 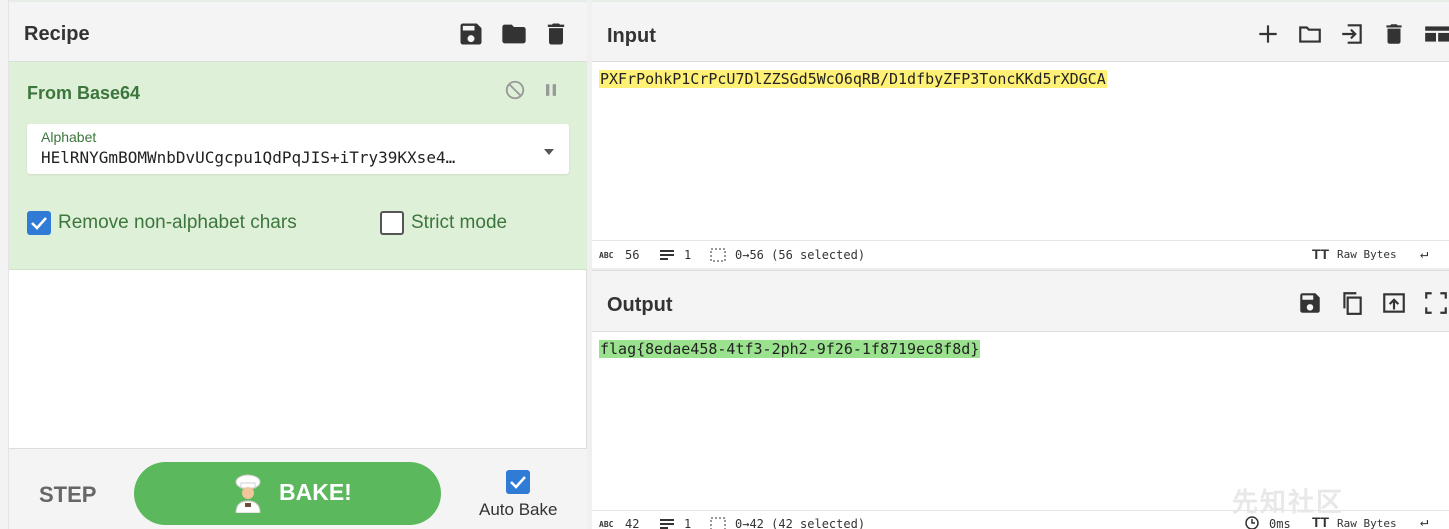 What do you see at coordinates (1320, 254) in the screenshot?
I see `text-encoding-icon: TT` at bounding box center [1320, 254].